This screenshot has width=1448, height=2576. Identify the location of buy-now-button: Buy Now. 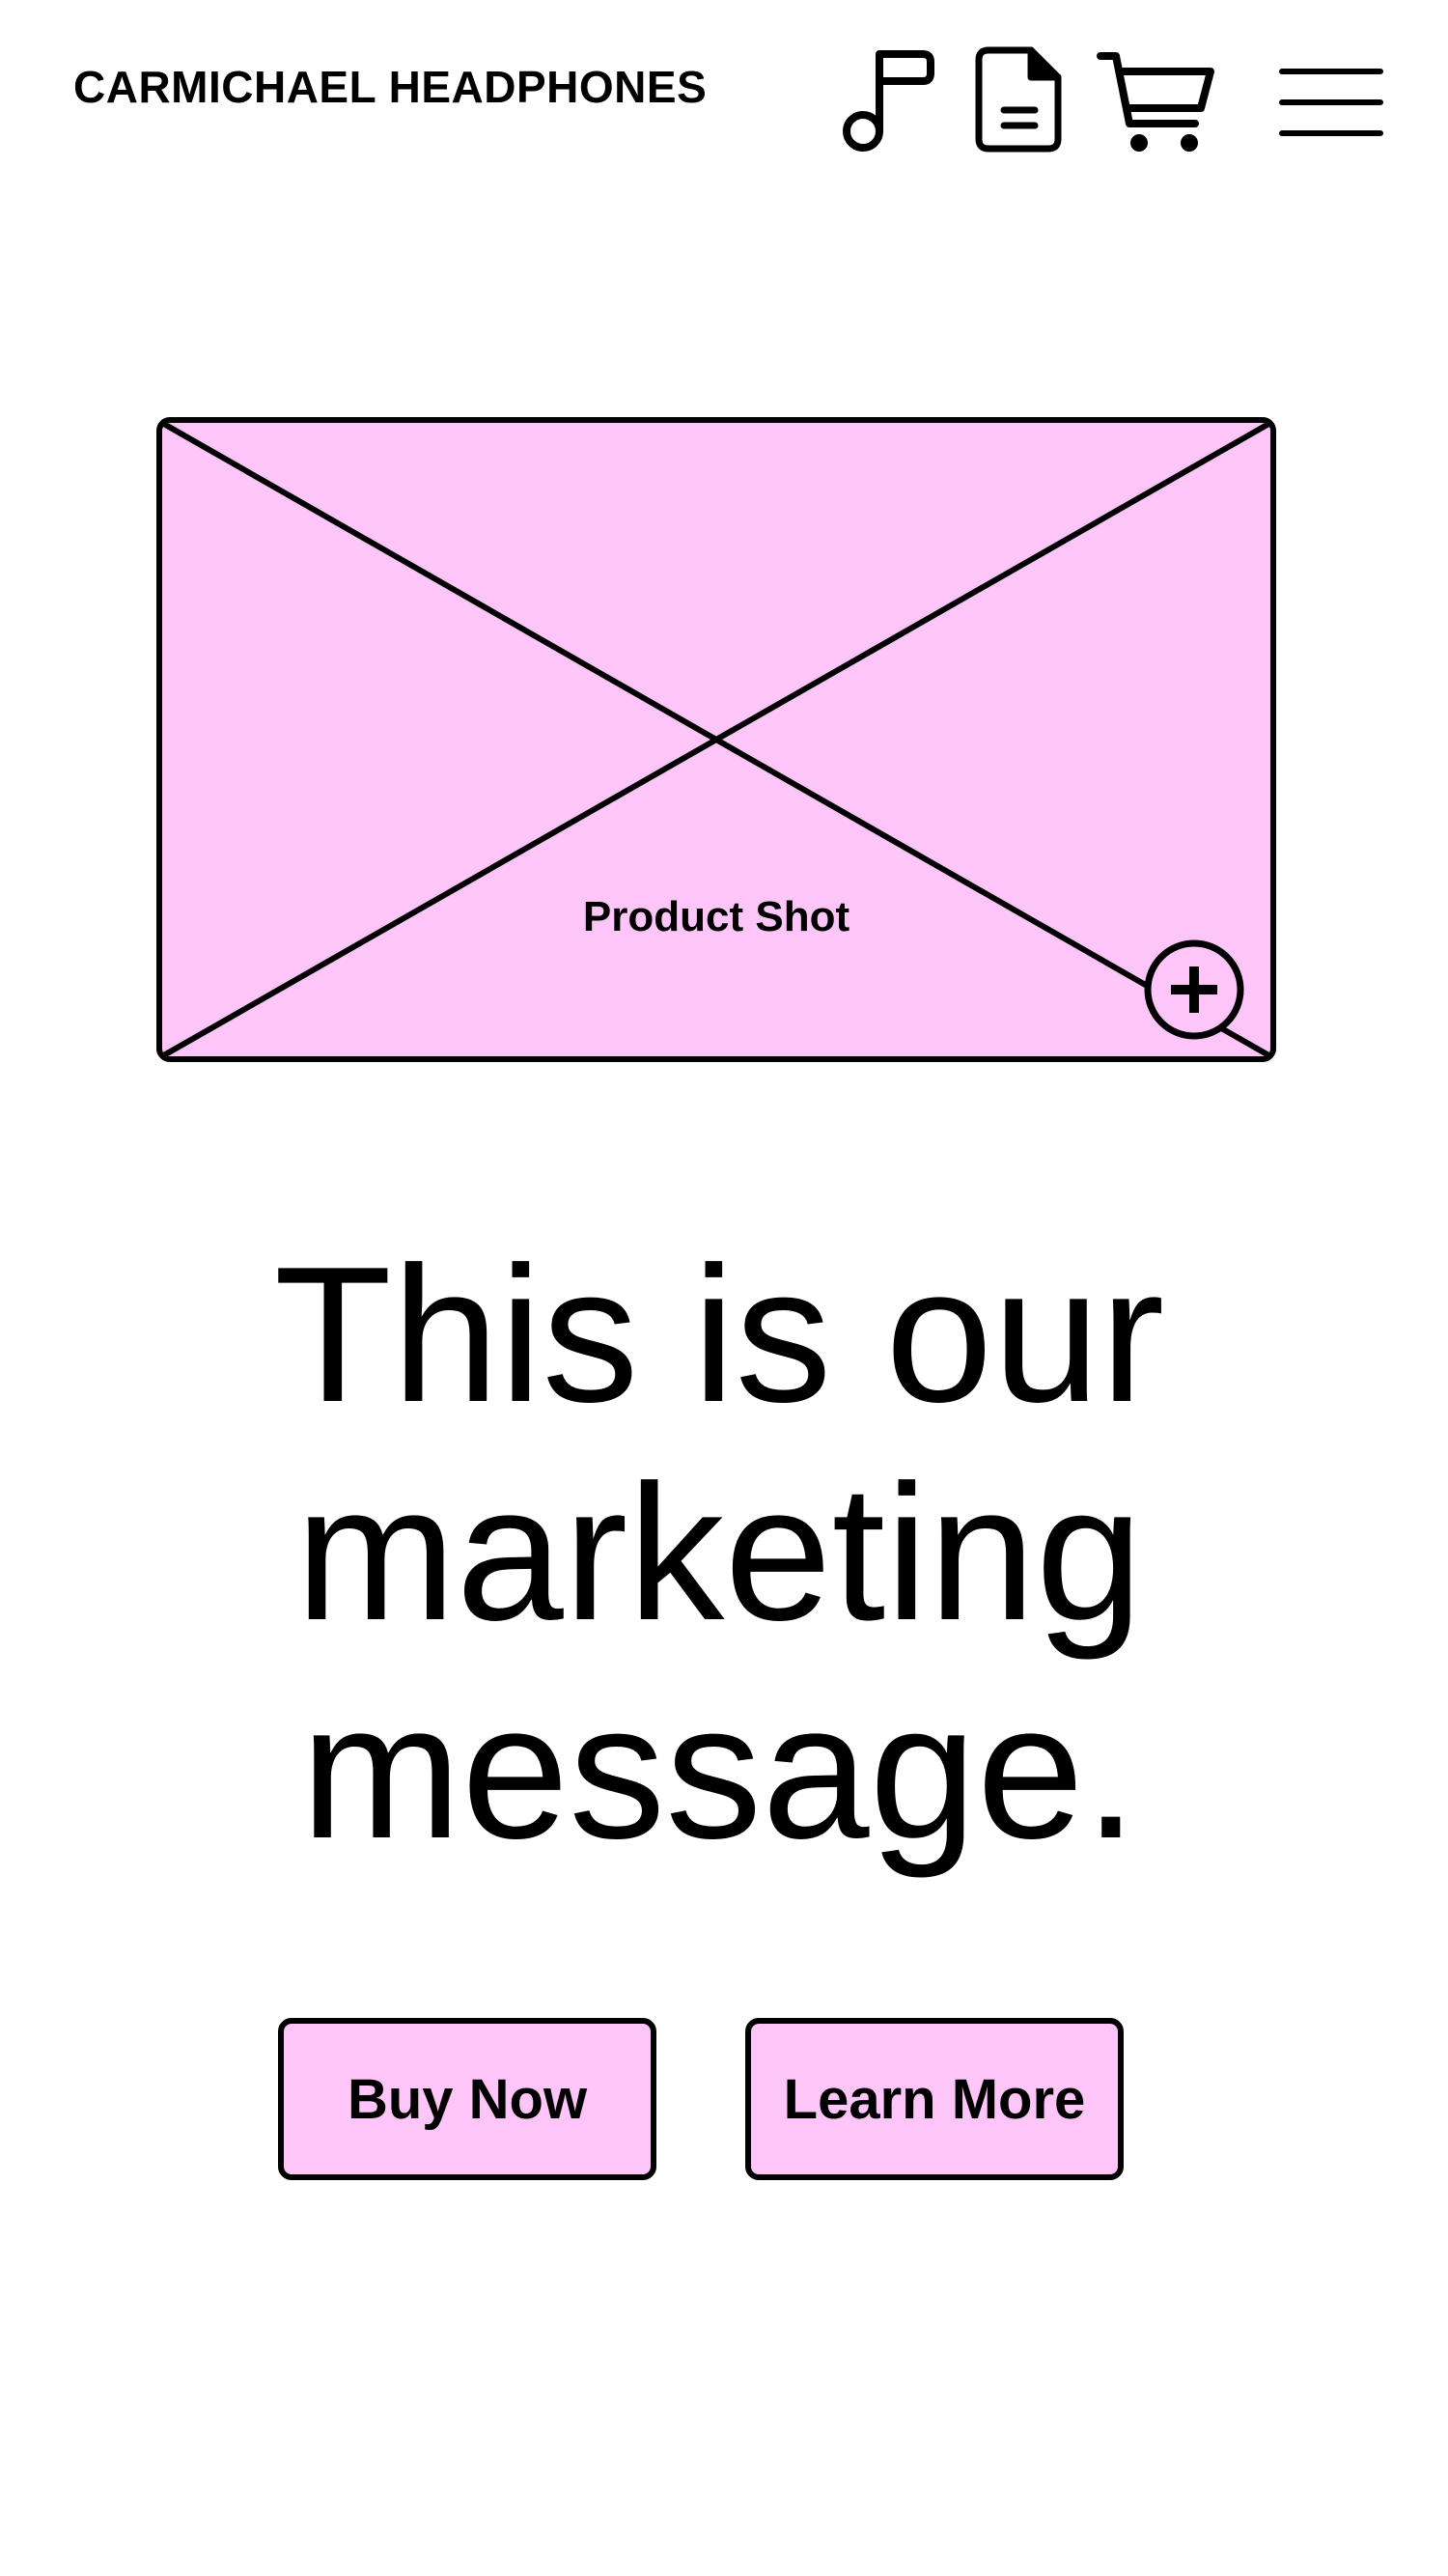
(467, 2099).